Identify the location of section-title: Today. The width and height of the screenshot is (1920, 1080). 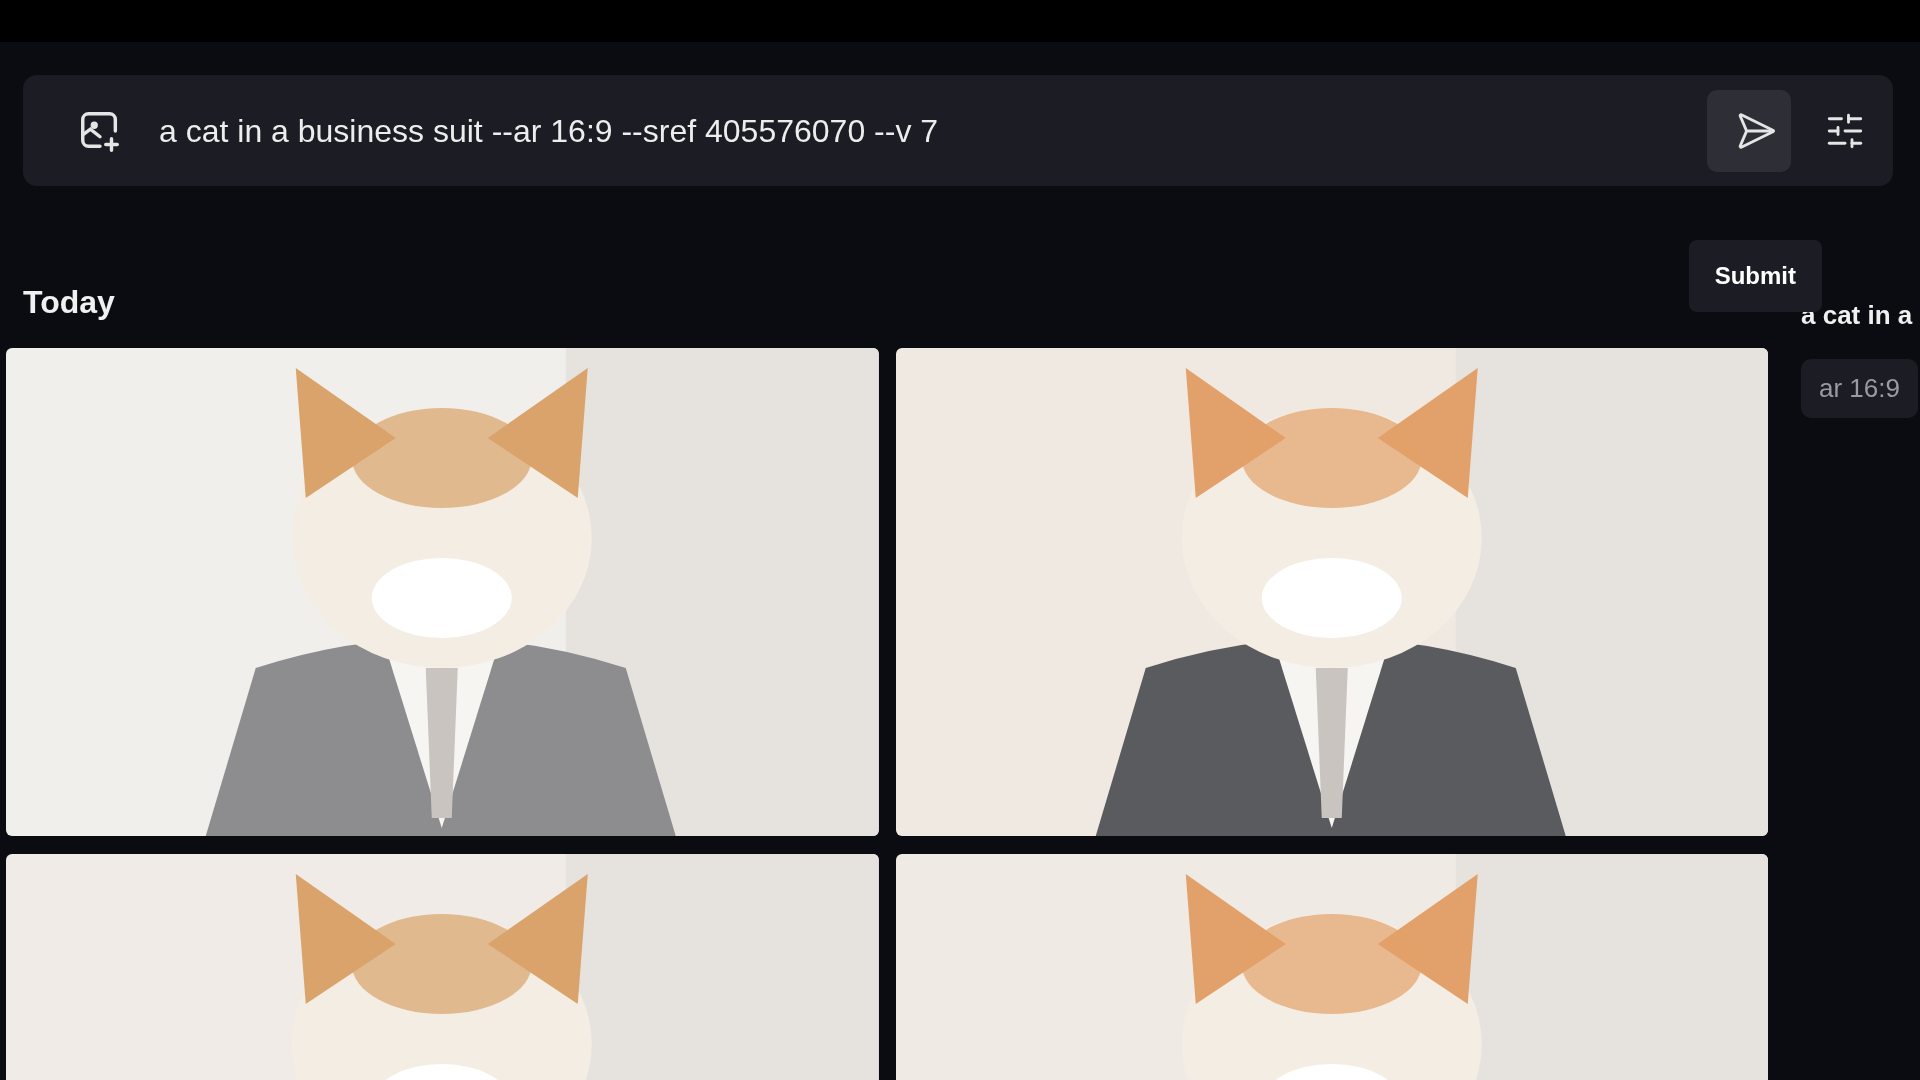
(69, 302).